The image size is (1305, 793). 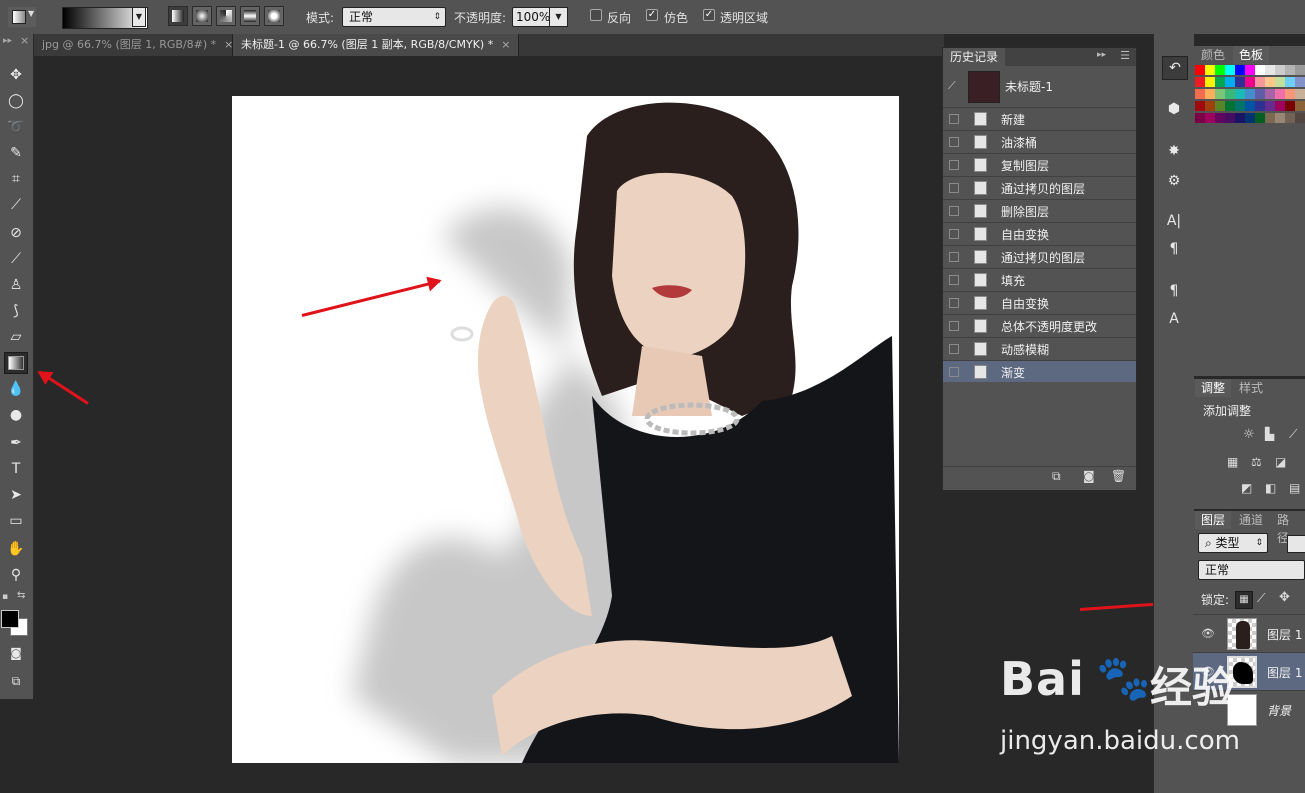 I want to click on reverse-checkbox, so click(x=596, y=15).